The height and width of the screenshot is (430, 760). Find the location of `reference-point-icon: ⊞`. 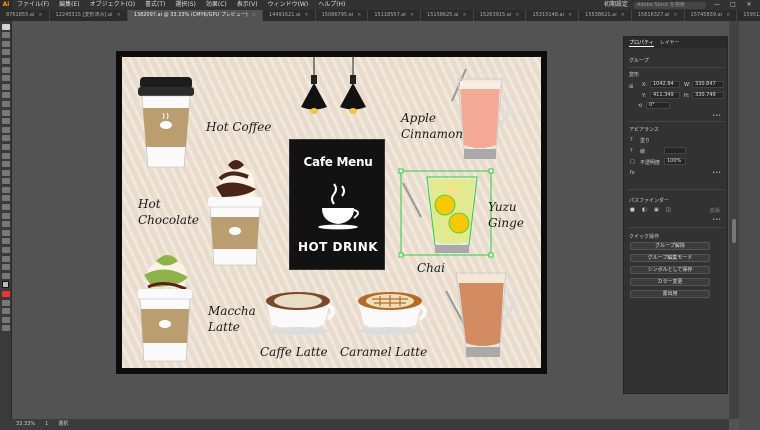

reference-point-icon: ⊞ is located at coordinates (631, 87).